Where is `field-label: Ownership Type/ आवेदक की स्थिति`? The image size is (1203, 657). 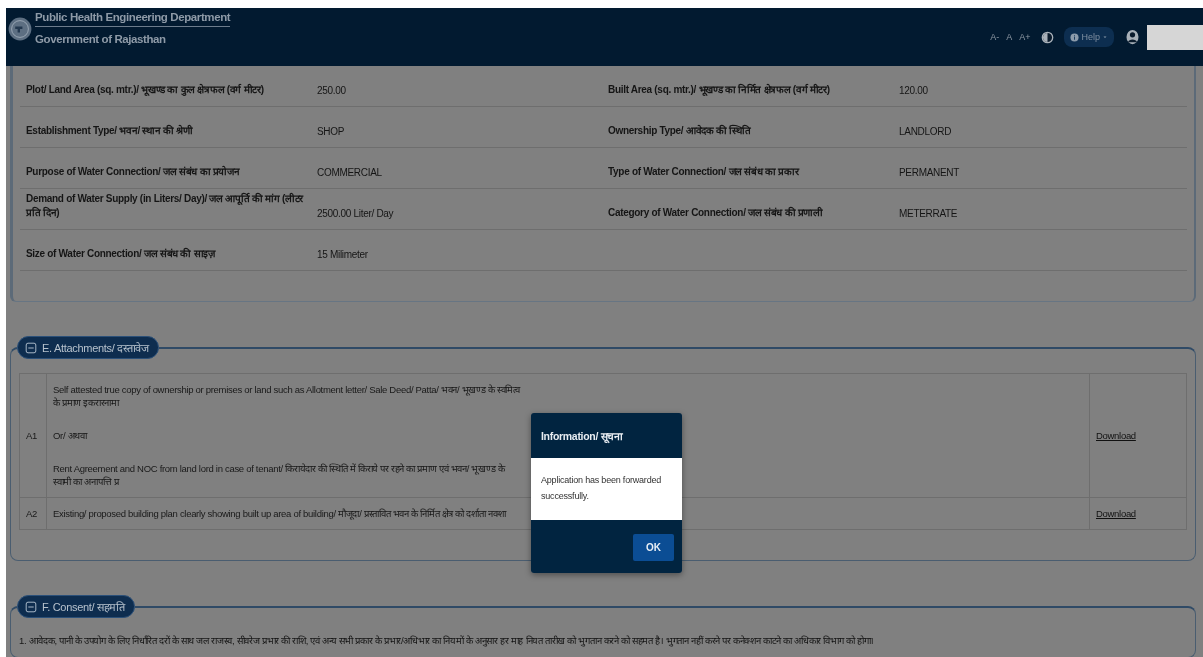 field-label: Ownership Type/ आवेदक की स्थिति is located at coordinates (747, 127).